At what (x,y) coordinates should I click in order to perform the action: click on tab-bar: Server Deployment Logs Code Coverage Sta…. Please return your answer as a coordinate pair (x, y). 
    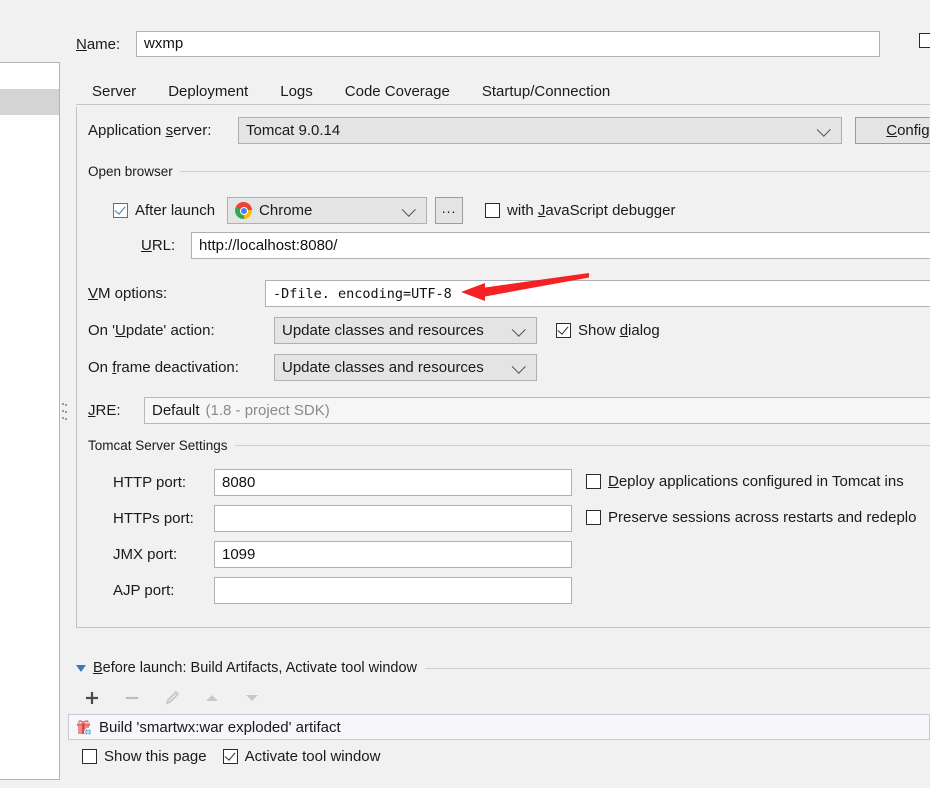
    Looking at the image, I should click on (351, 91).